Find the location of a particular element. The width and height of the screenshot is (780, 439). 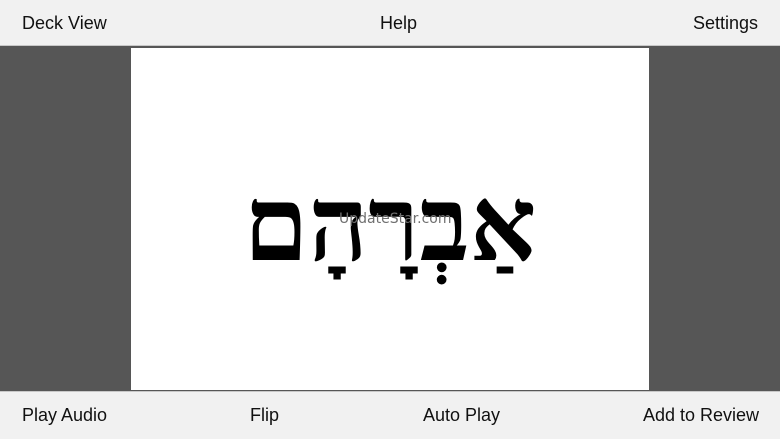

top-toolbar: Deck View Help Settings is located at coordinates (390, 23).